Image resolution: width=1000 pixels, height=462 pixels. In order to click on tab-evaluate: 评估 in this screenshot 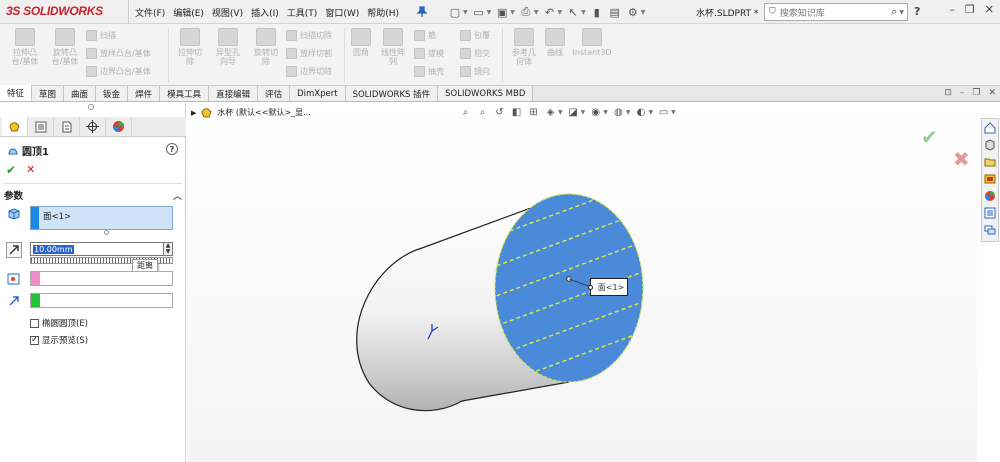, I will do `click(274, 93)`.